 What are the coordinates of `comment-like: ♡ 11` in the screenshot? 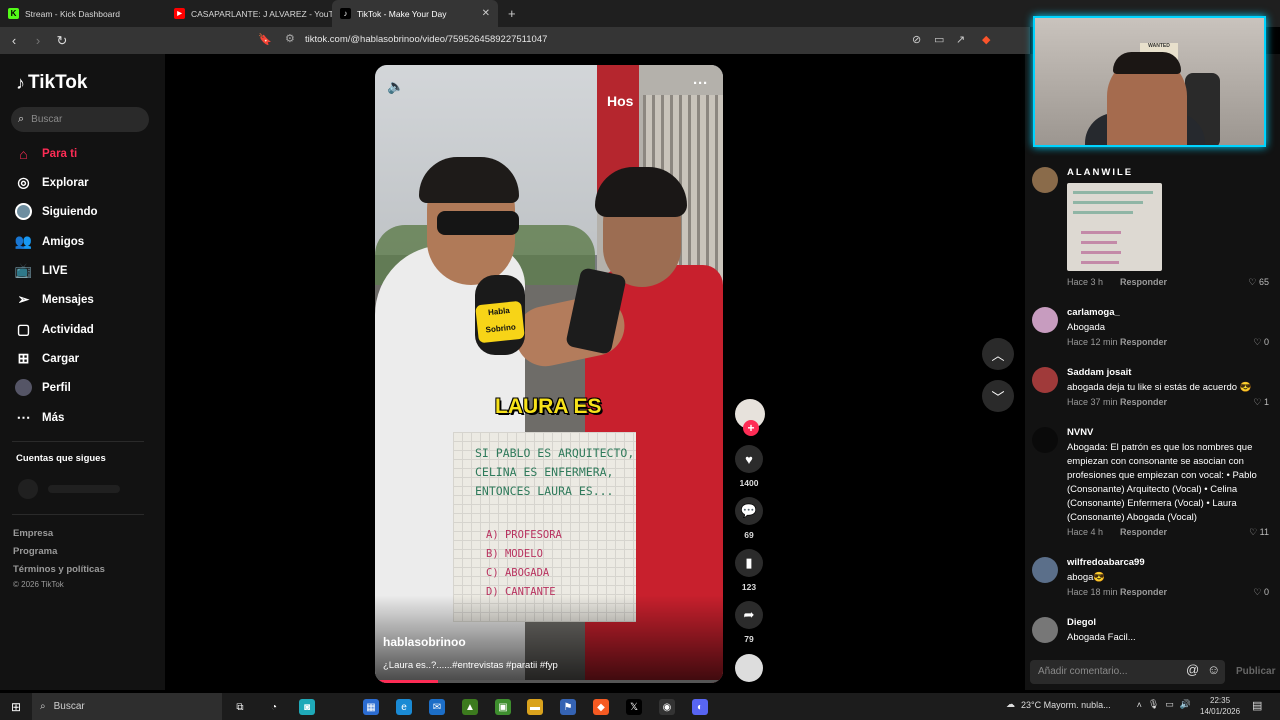 It's located at (1259, 532).